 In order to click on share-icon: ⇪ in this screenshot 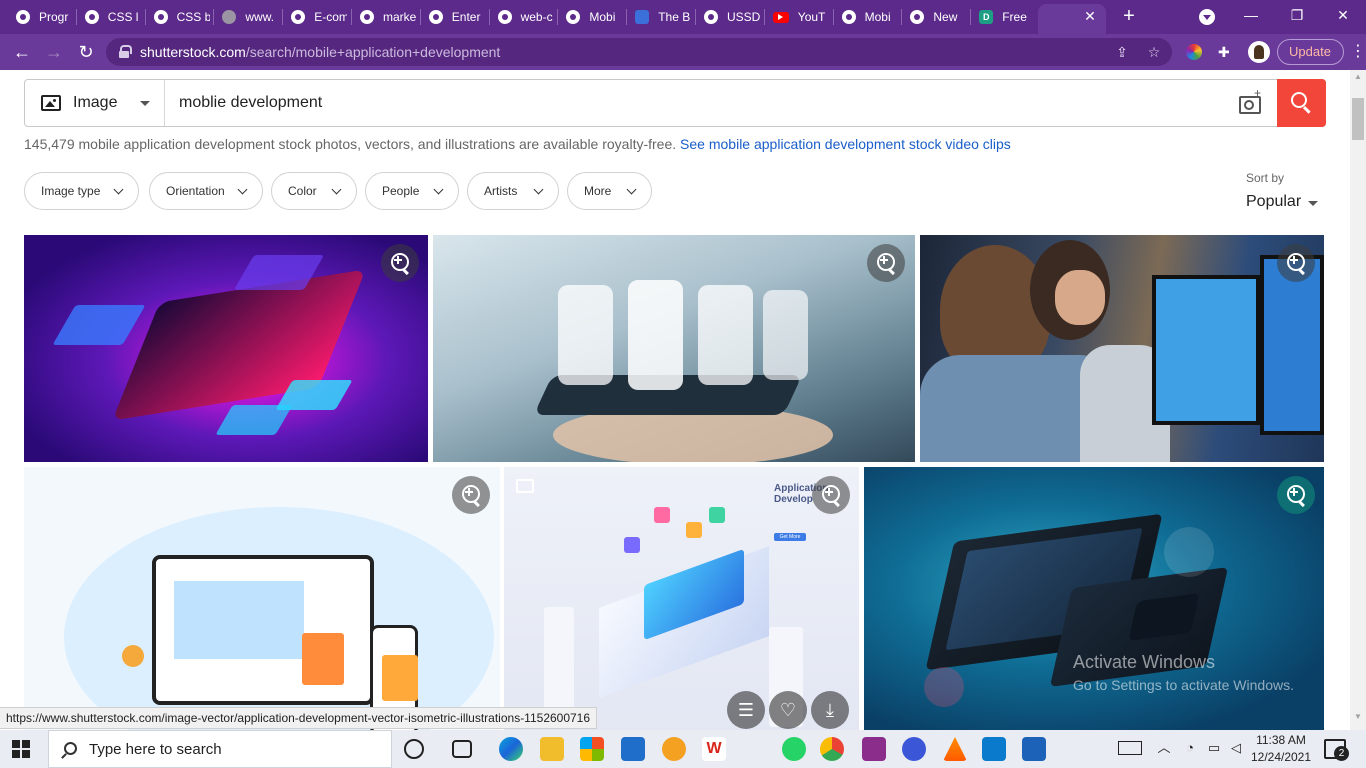, I will do `click(1122, 52)`.